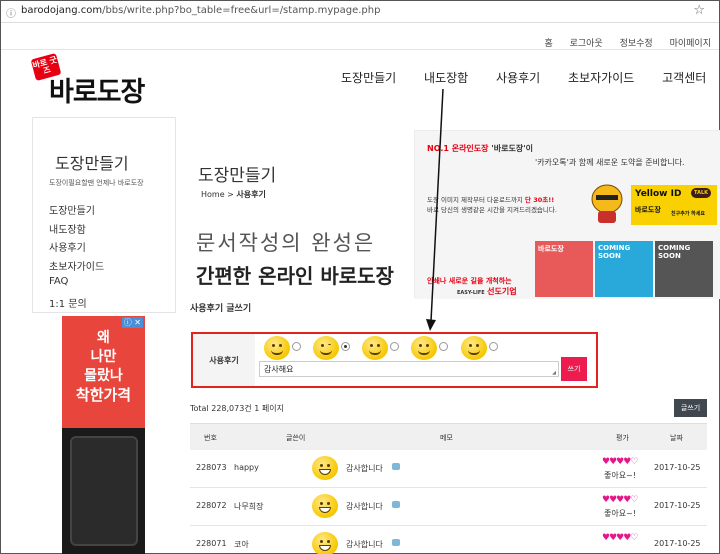  I want to click on ad-product-image, so click(104, 491).